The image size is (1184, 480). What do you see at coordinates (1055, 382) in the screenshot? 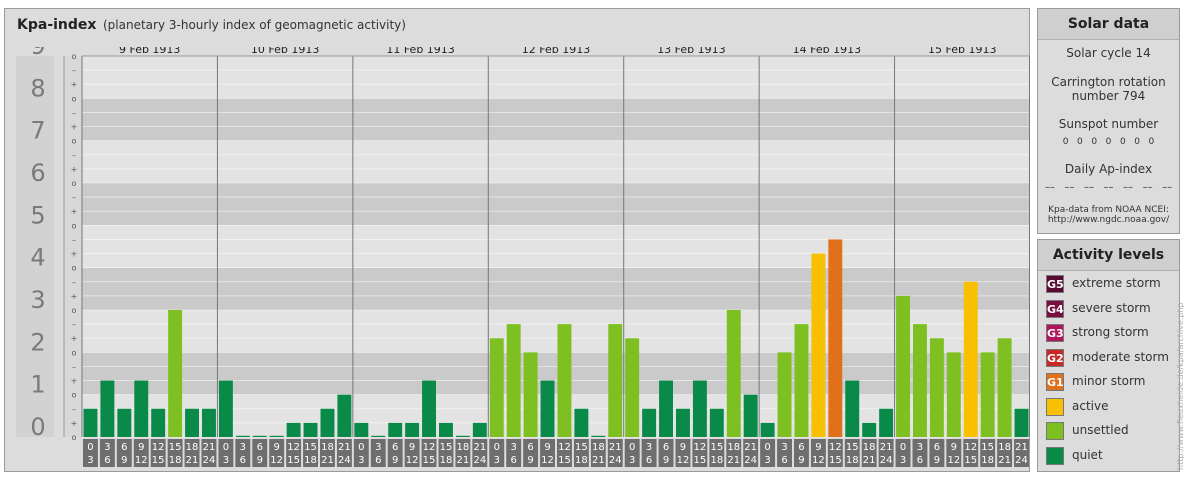
I see `activity-level-swatch: G1` at bounding box center [1055, 382].